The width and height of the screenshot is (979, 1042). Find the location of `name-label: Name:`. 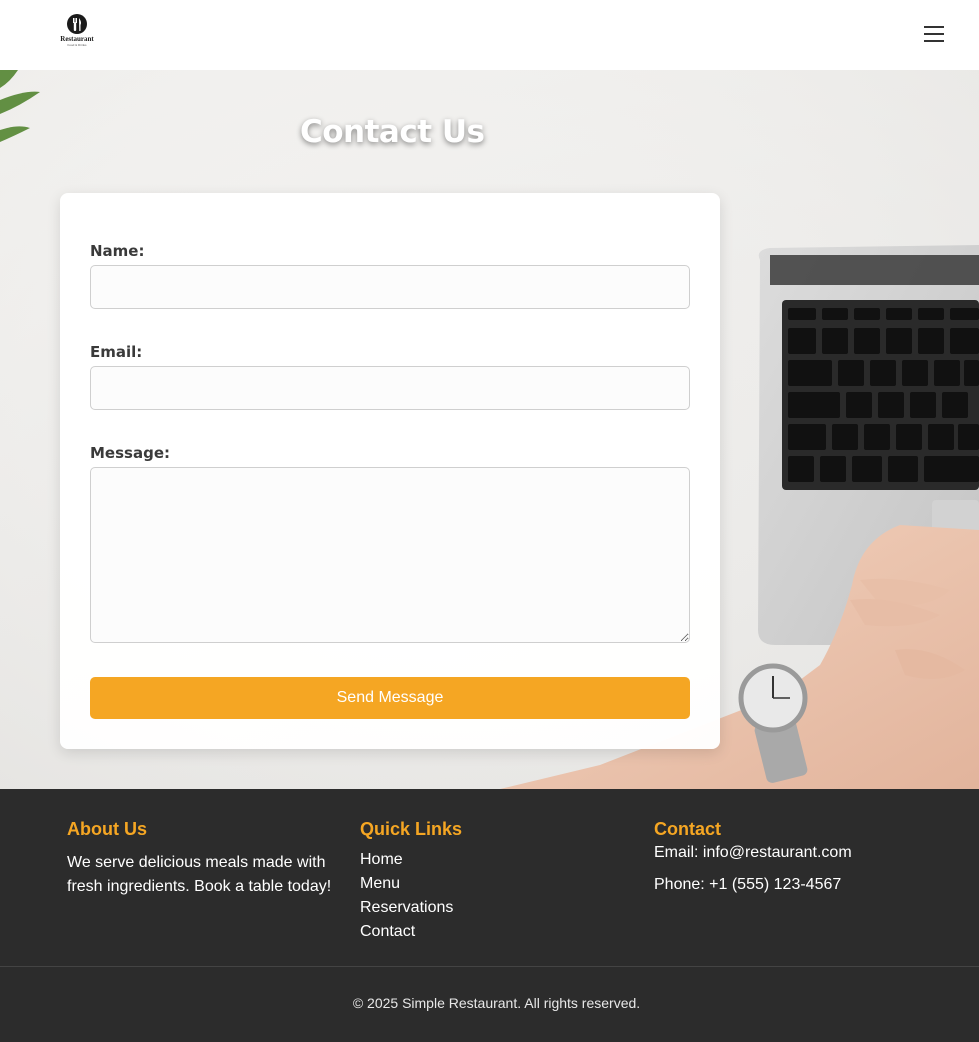

name-label: Name: is located at coordinates (117, 251).